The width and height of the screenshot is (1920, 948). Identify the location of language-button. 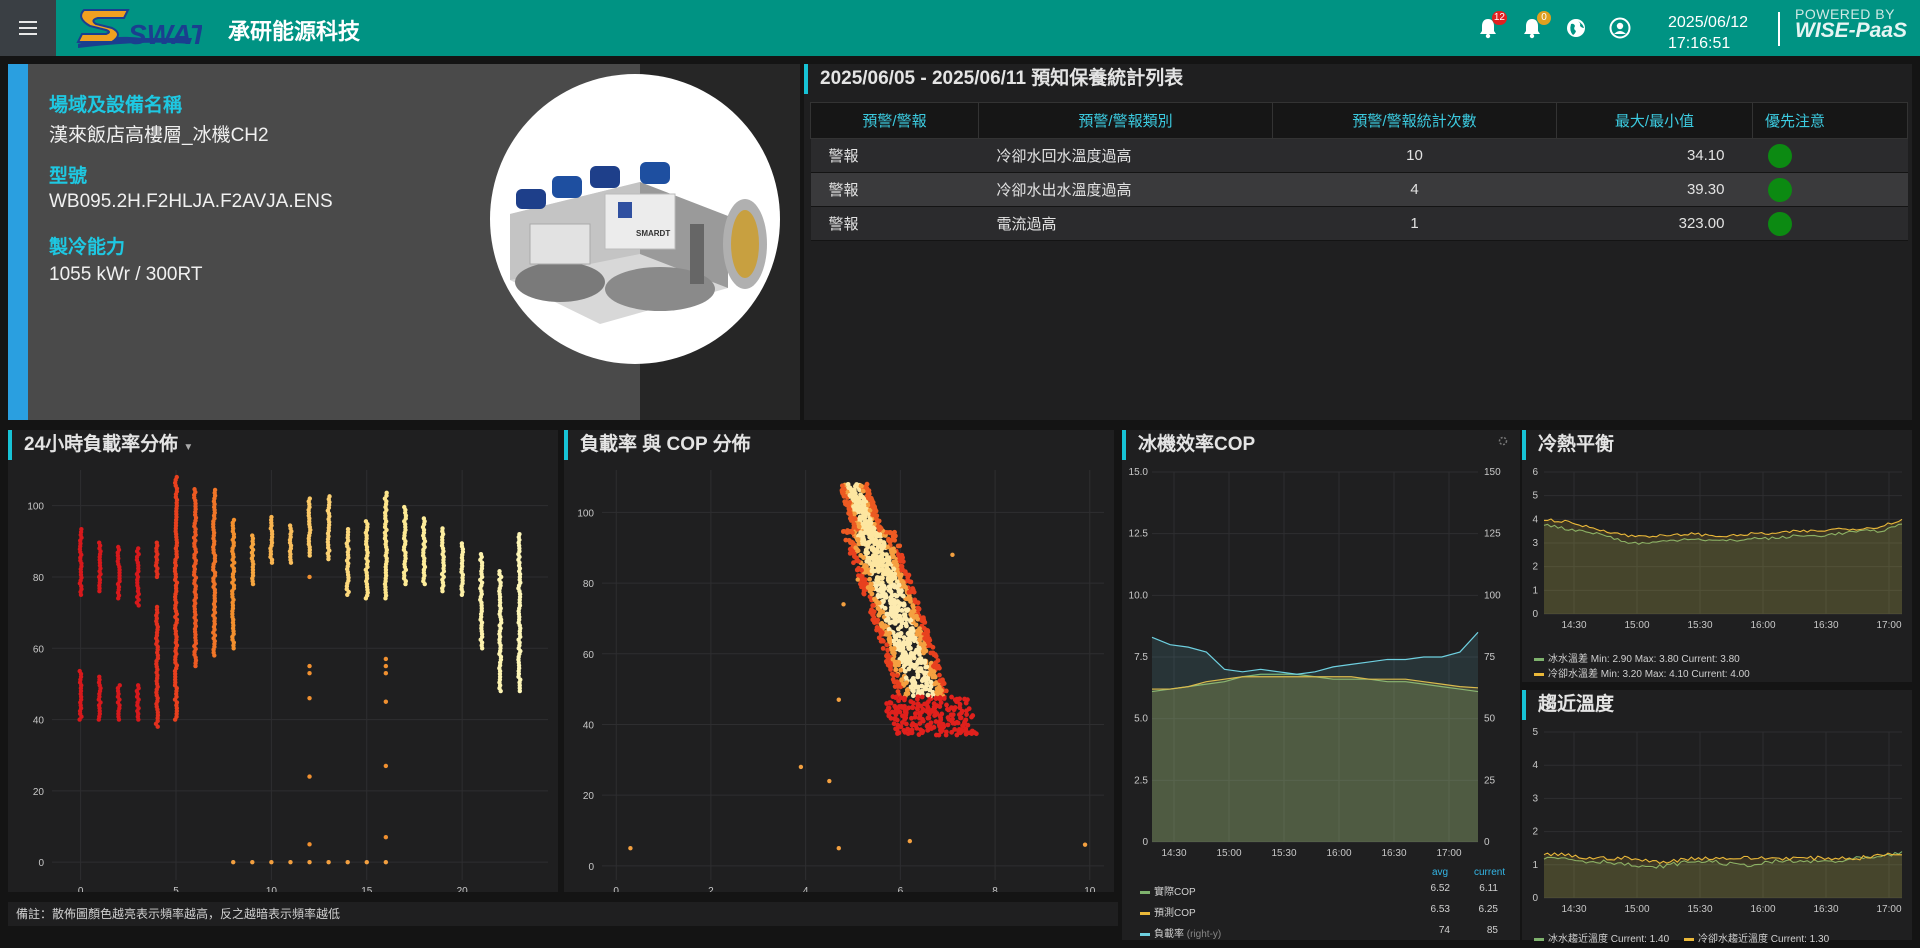
(1576, 28).